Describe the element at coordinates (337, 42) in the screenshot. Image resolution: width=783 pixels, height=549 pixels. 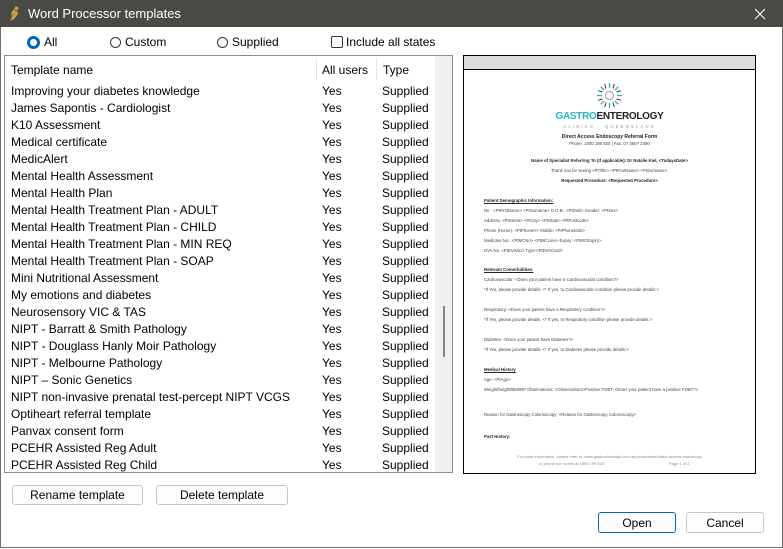
I see `checkbox` at that location.